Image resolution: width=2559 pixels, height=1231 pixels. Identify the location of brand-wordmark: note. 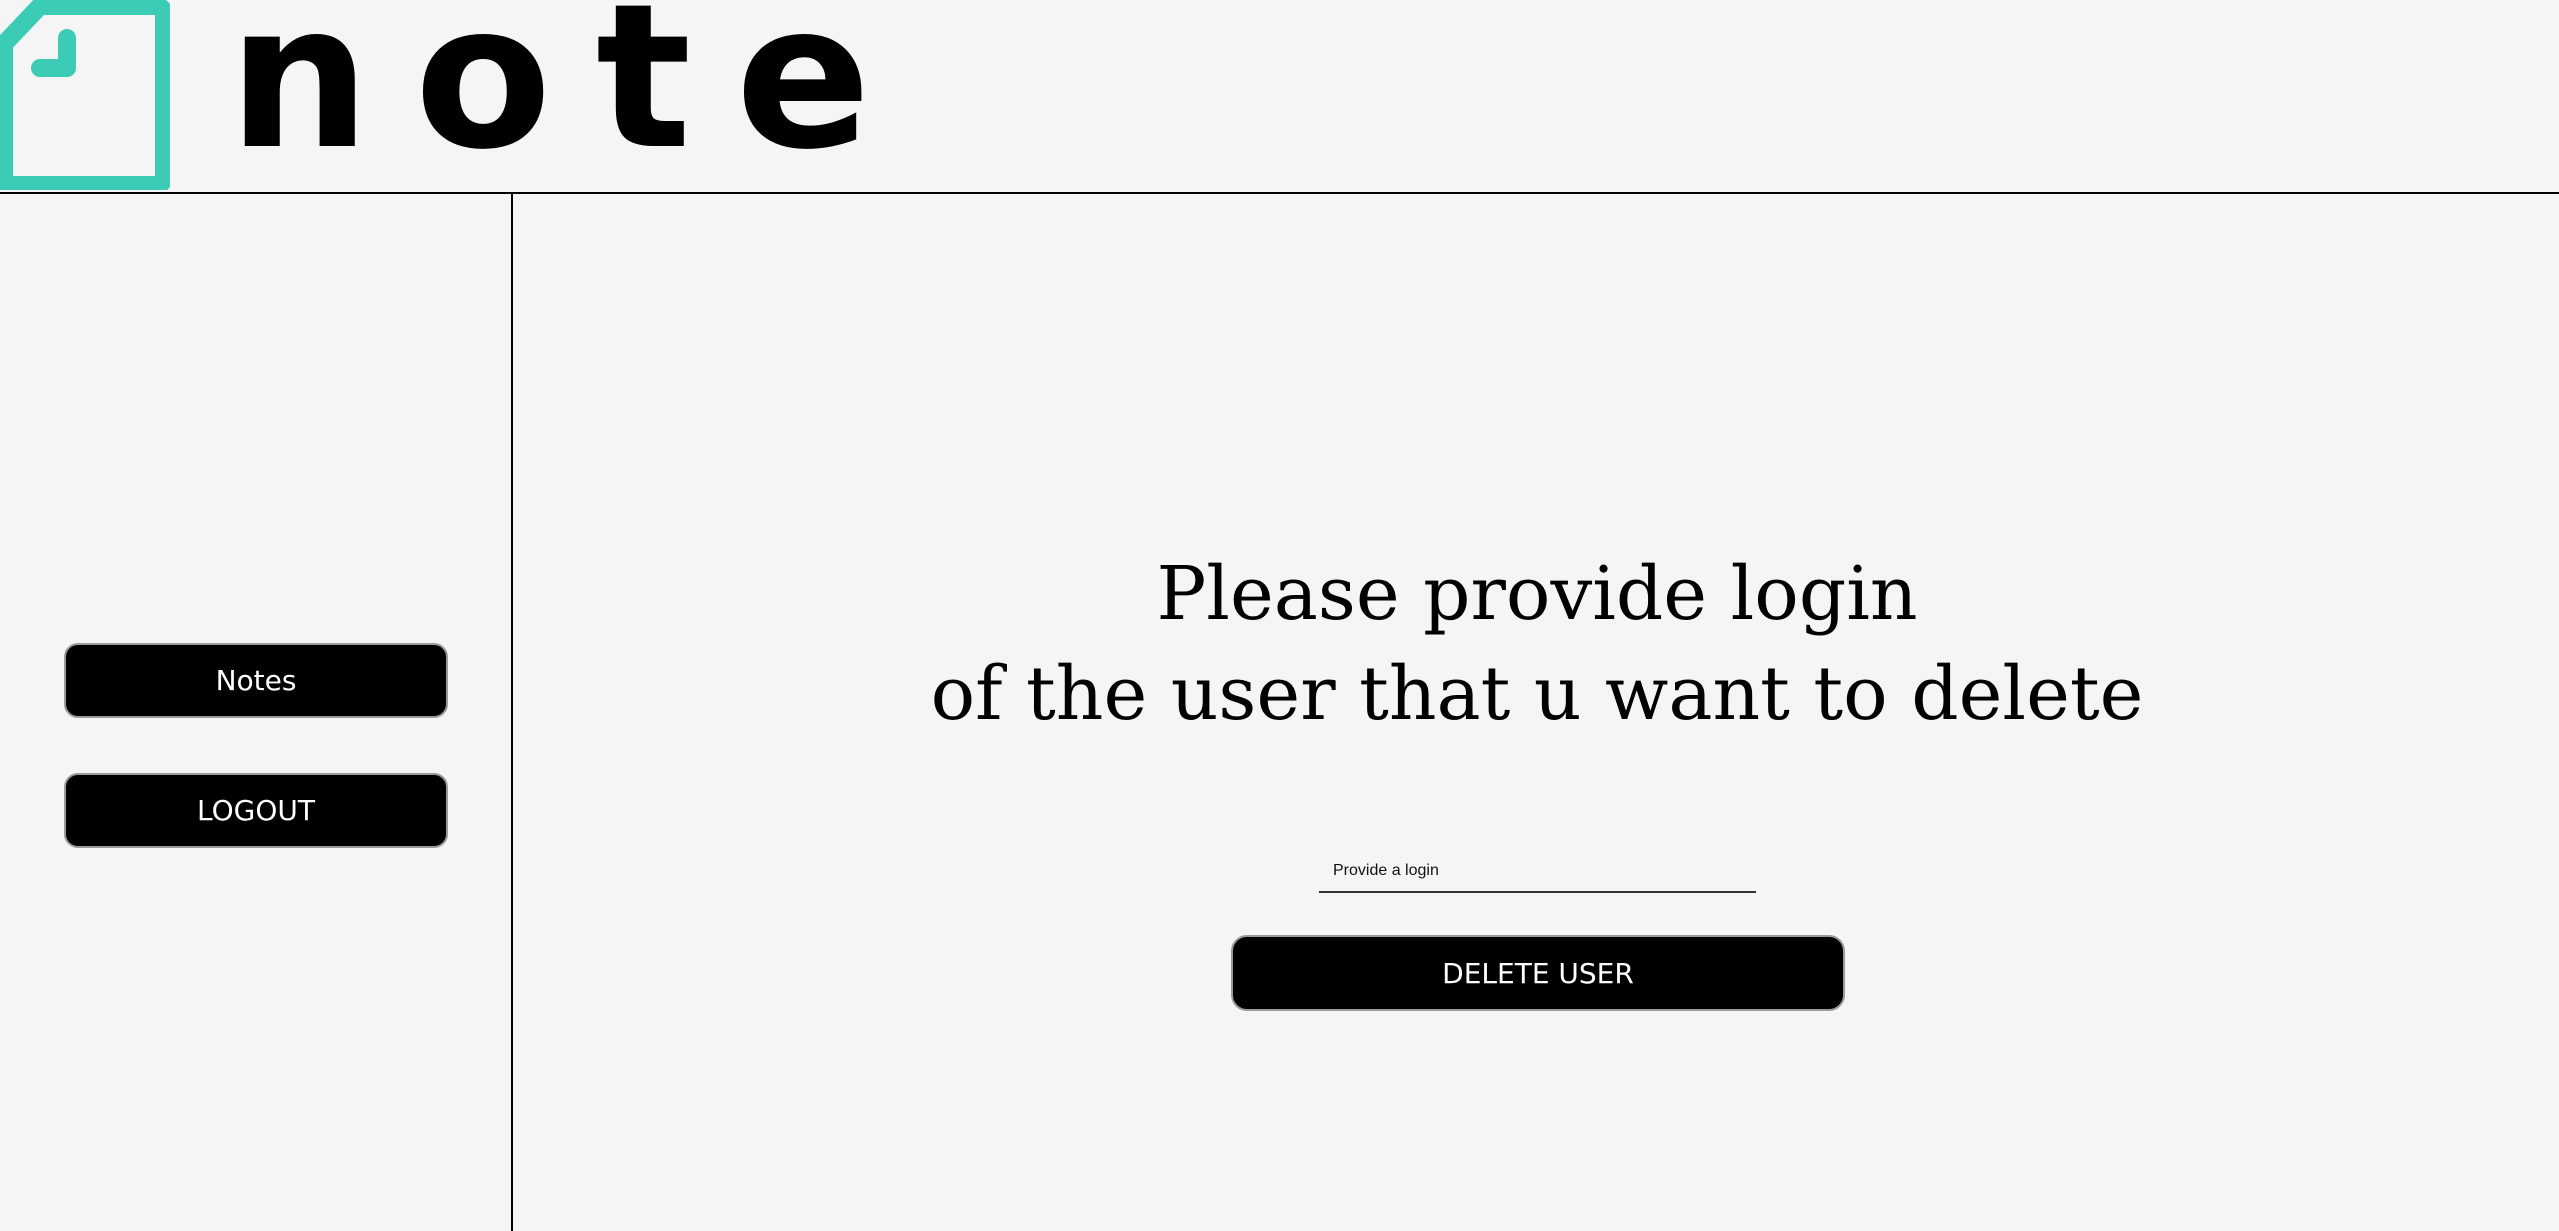
(572, 97).